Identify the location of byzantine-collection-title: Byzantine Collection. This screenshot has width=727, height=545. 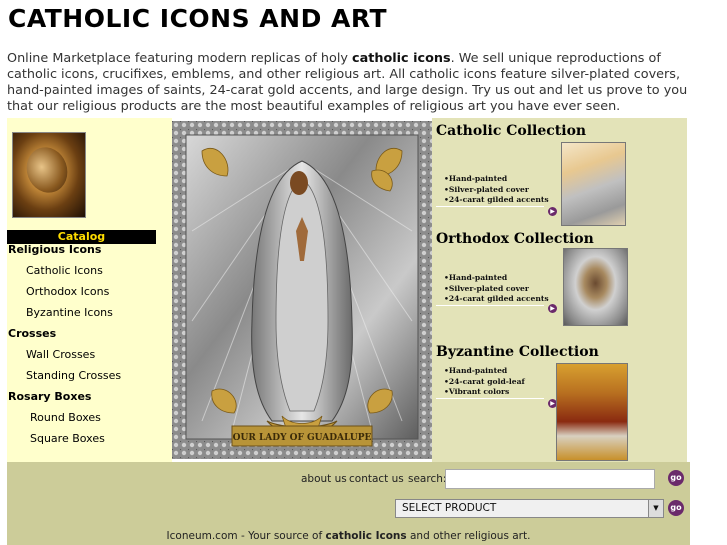
(517, 352).